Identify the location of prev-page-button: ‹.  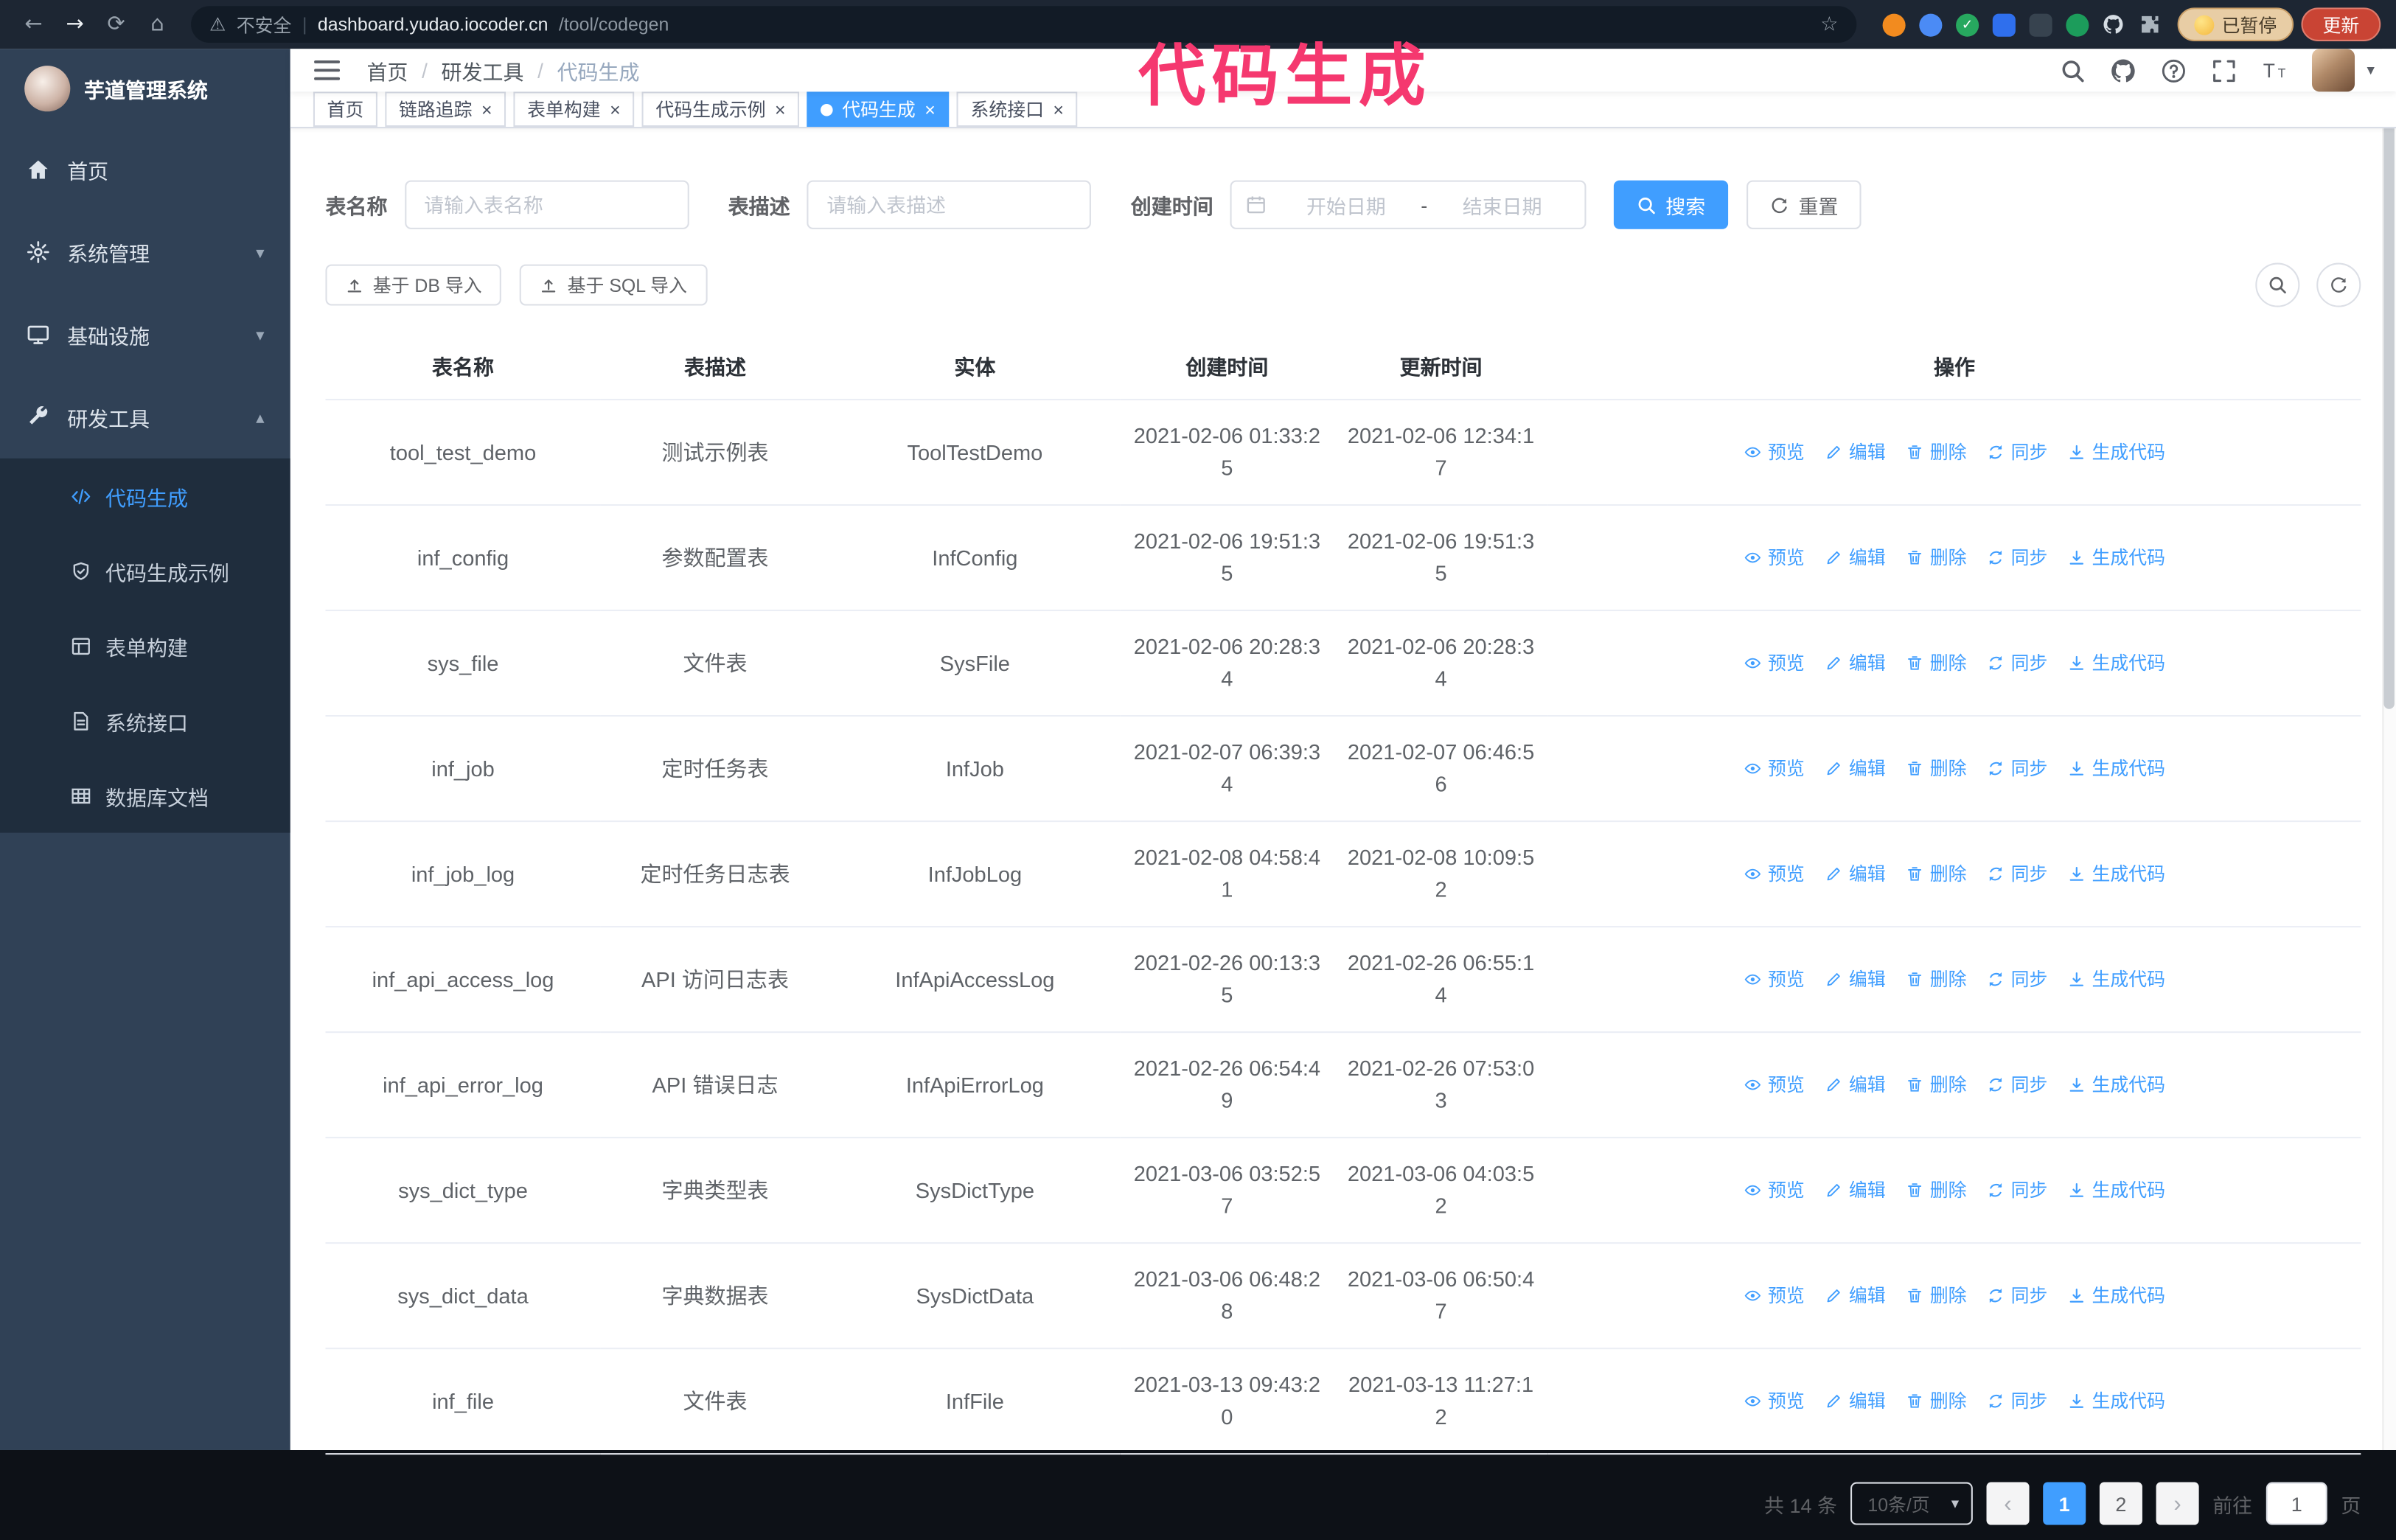
(2008, 1503).